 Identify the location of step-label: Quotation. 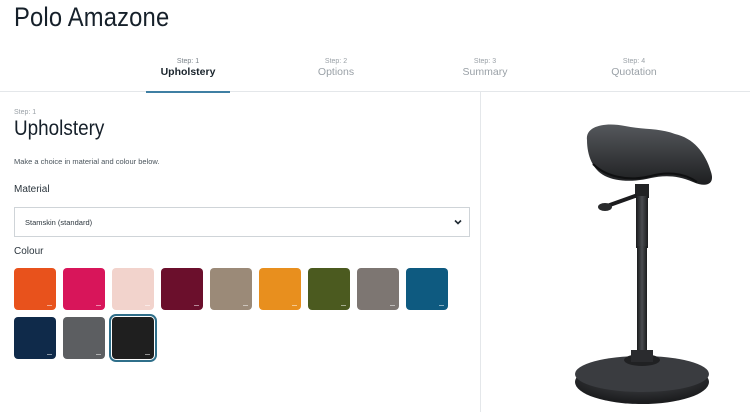
(634, 72).